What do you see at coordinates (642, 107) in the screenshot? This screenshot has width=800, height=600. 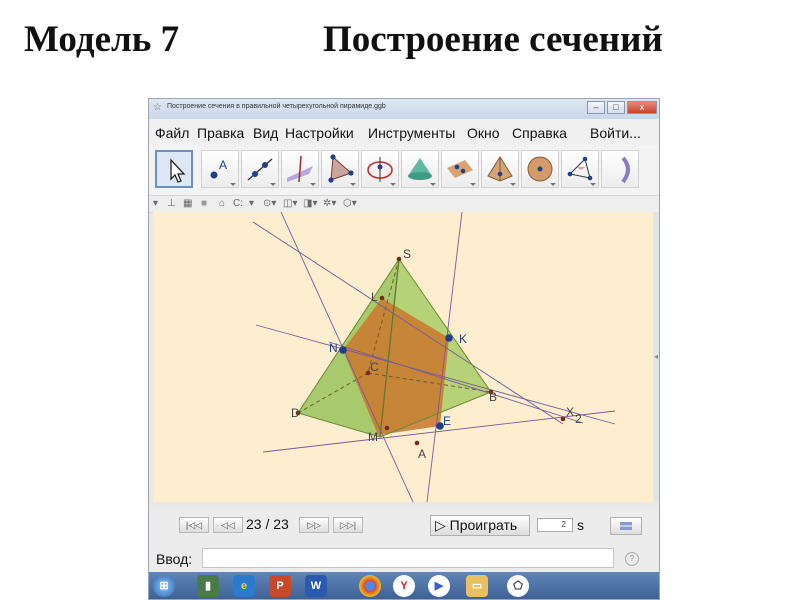 I see `close-button: x` at bounding box center [642, 107].